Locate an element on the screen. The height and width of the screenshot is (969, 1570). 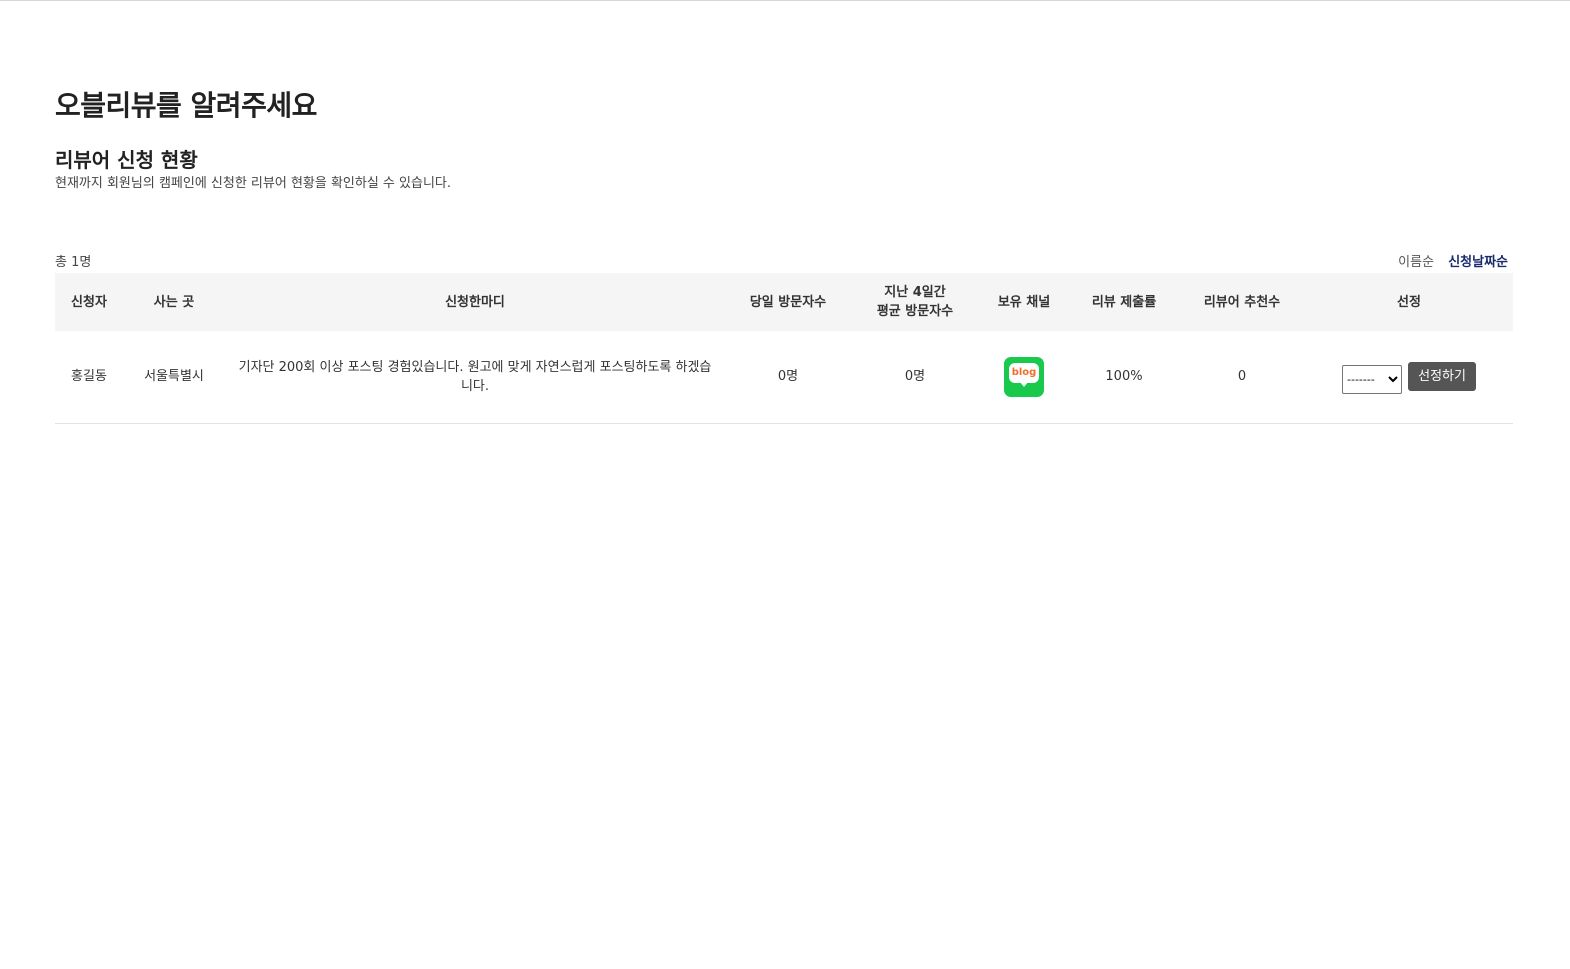
header-applicant: 신청자 is located at coordinates (89, 302).